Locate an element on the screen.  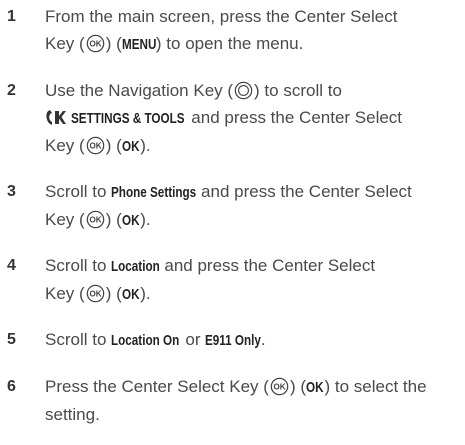
step-number: 5 is located at coordinates (11, 339).